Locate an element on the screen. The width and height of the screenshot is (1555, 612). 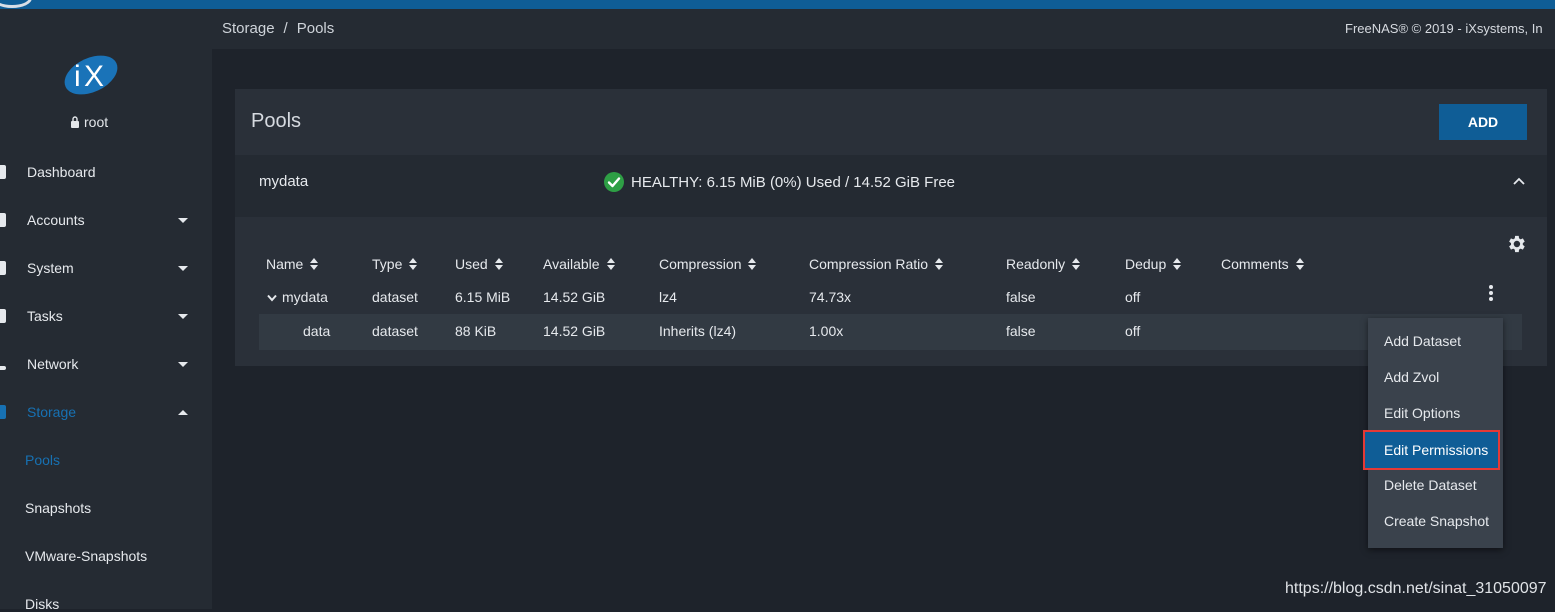
menu-item-edit-permissions: Edit Permissions is located at coordinates (1431, 450).